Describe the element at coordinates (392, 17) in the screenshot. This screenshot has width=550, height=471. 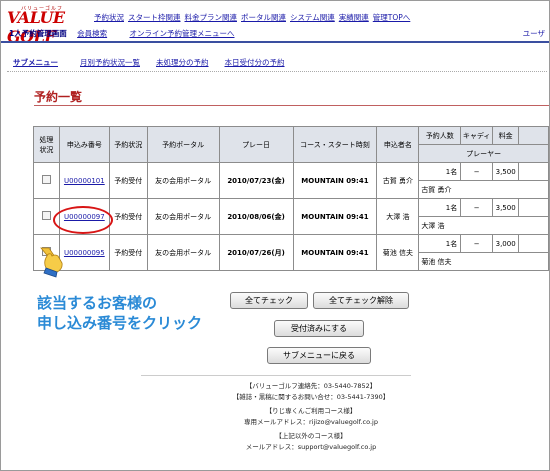
I see `nav-admin-top: 管理TOPへ` at that location.